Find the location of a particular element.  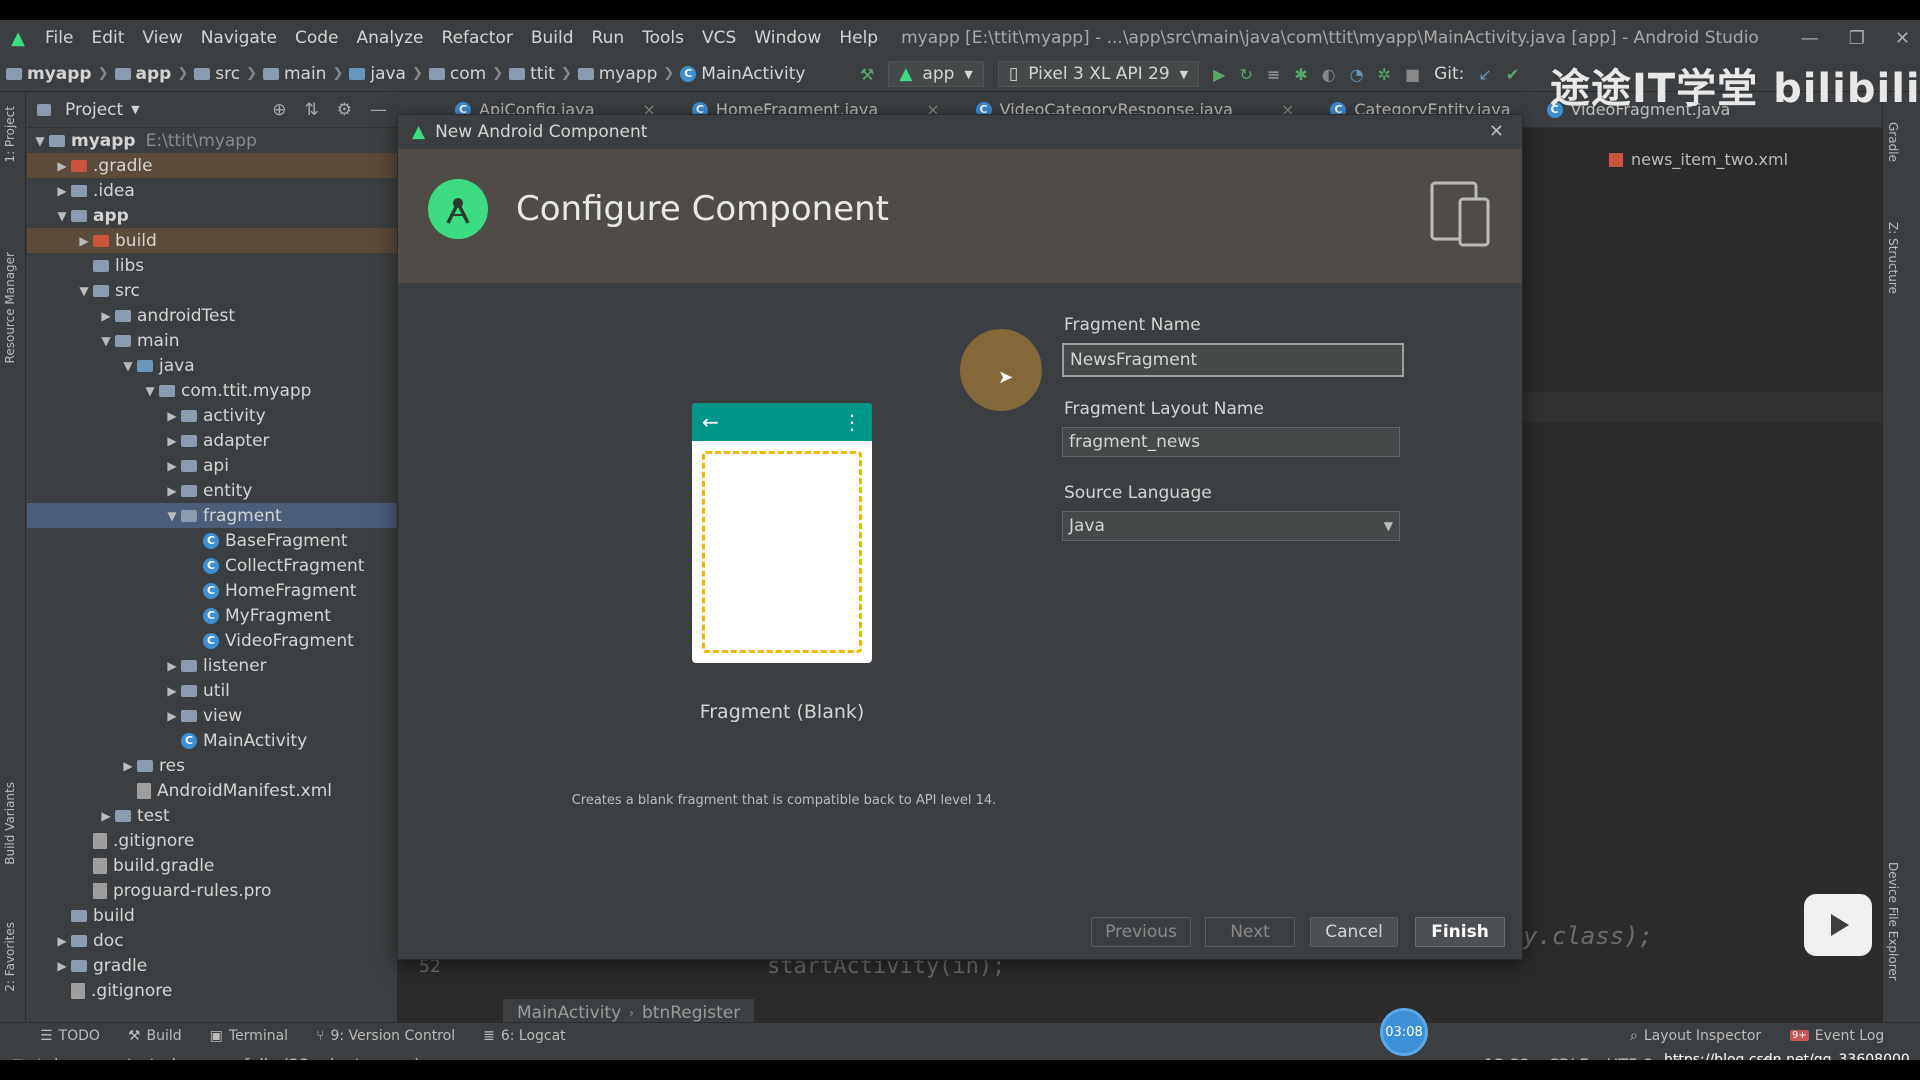

tree-item: ▶ .gradle is located at coordinates (212, 165).